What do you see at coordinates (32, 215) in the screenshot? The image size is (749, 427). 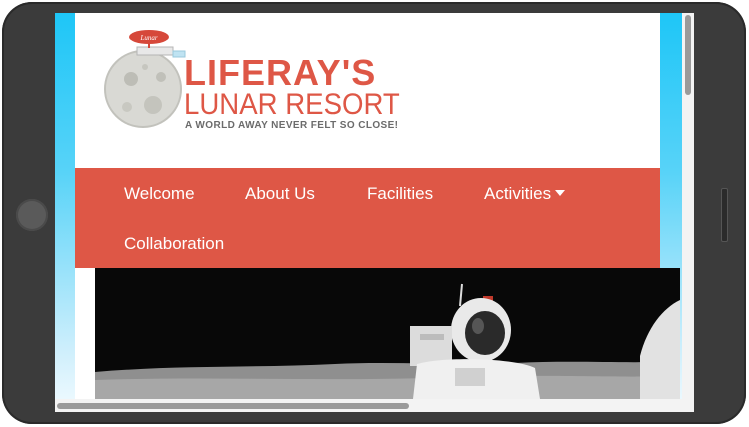 I see `home-button` at bounding box center [32, 215].